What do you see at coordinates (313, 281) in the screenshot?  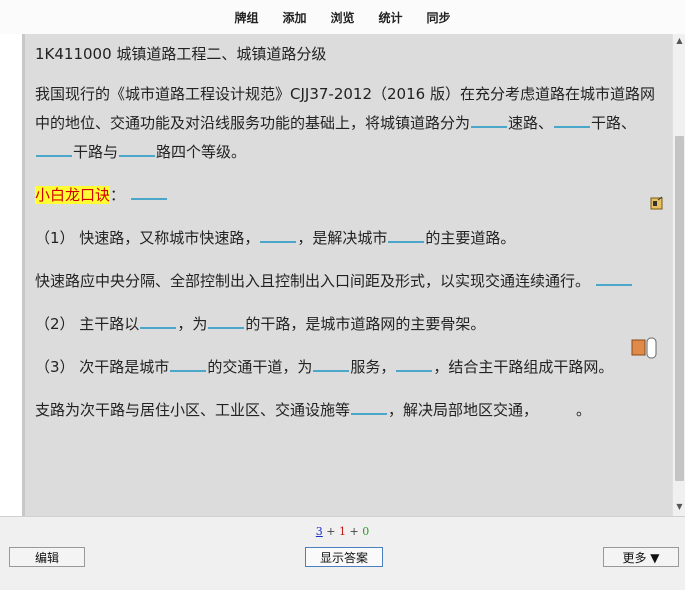 I see `para-text: 快速路应中央分隔、全部控制出入且控制出入口间距及形式，以实现交通连续通行。` at bounding box center [313, 281].